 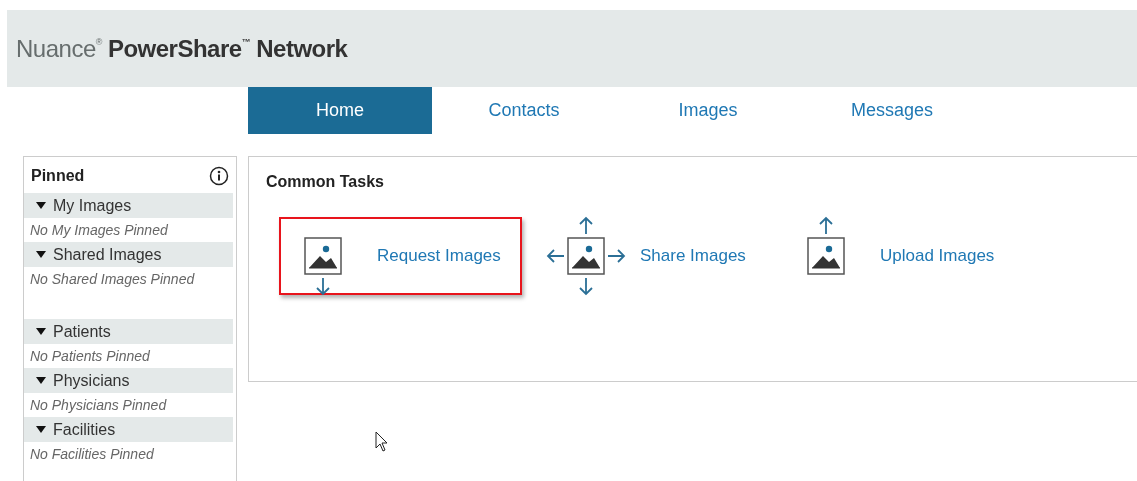 I want to click on task-link: Share Images, so click(x=693, y=256).